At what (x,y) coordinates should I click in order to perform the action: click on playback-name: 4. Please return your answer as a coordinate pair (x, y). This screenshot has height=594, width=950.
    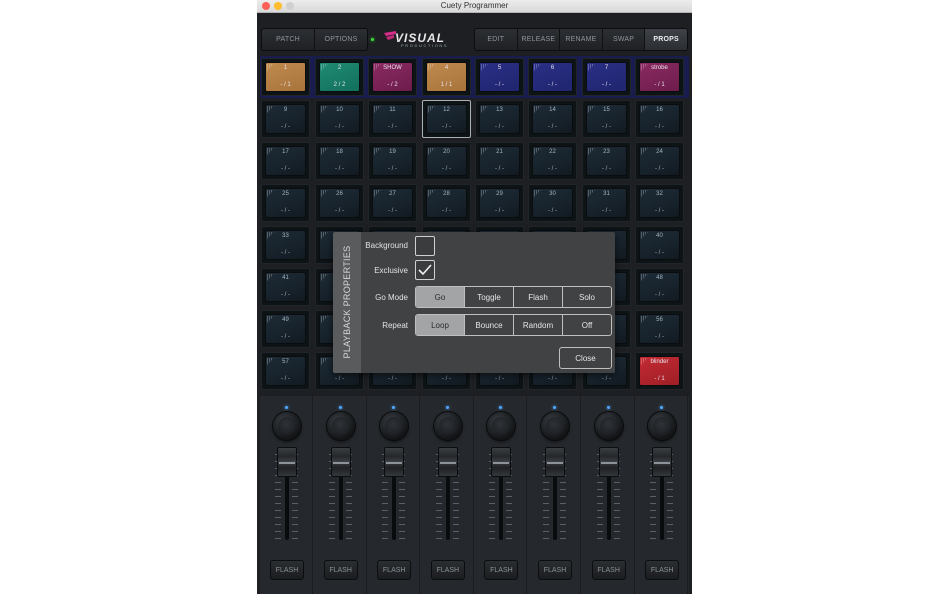
    Looking at the image, I should click on (446, 68).